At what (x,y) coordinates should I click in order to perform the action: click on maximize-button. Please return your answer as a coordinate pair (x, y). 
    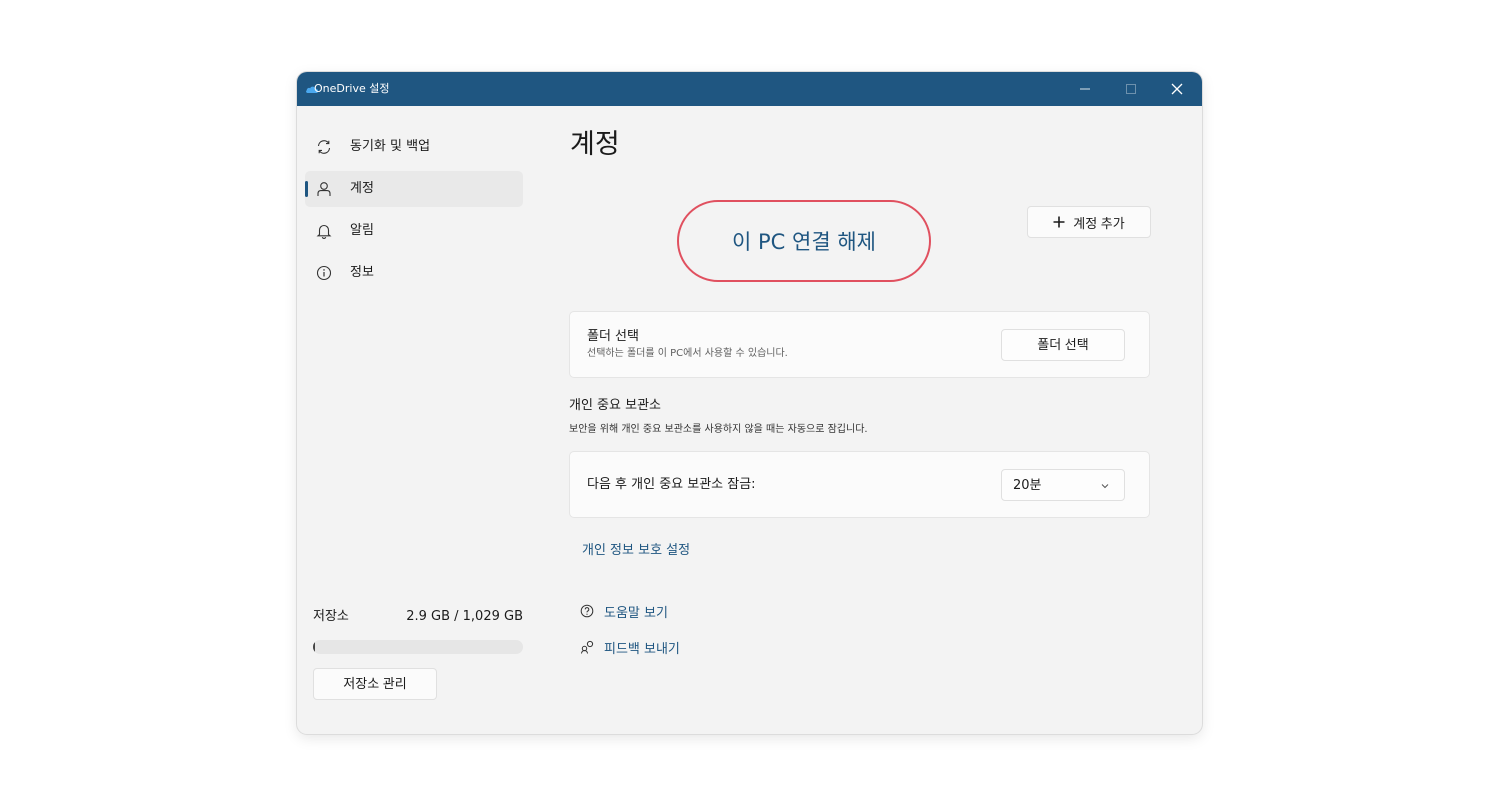
    Looking at the image, I should click on (1131, 89).